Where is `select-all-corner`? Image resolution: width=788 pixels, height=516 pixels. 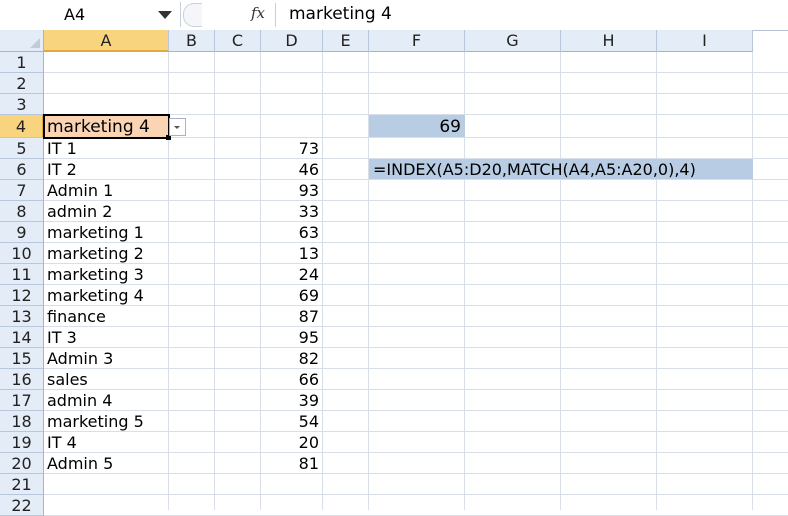
select-all-corner is located at coordinates (22, 41).